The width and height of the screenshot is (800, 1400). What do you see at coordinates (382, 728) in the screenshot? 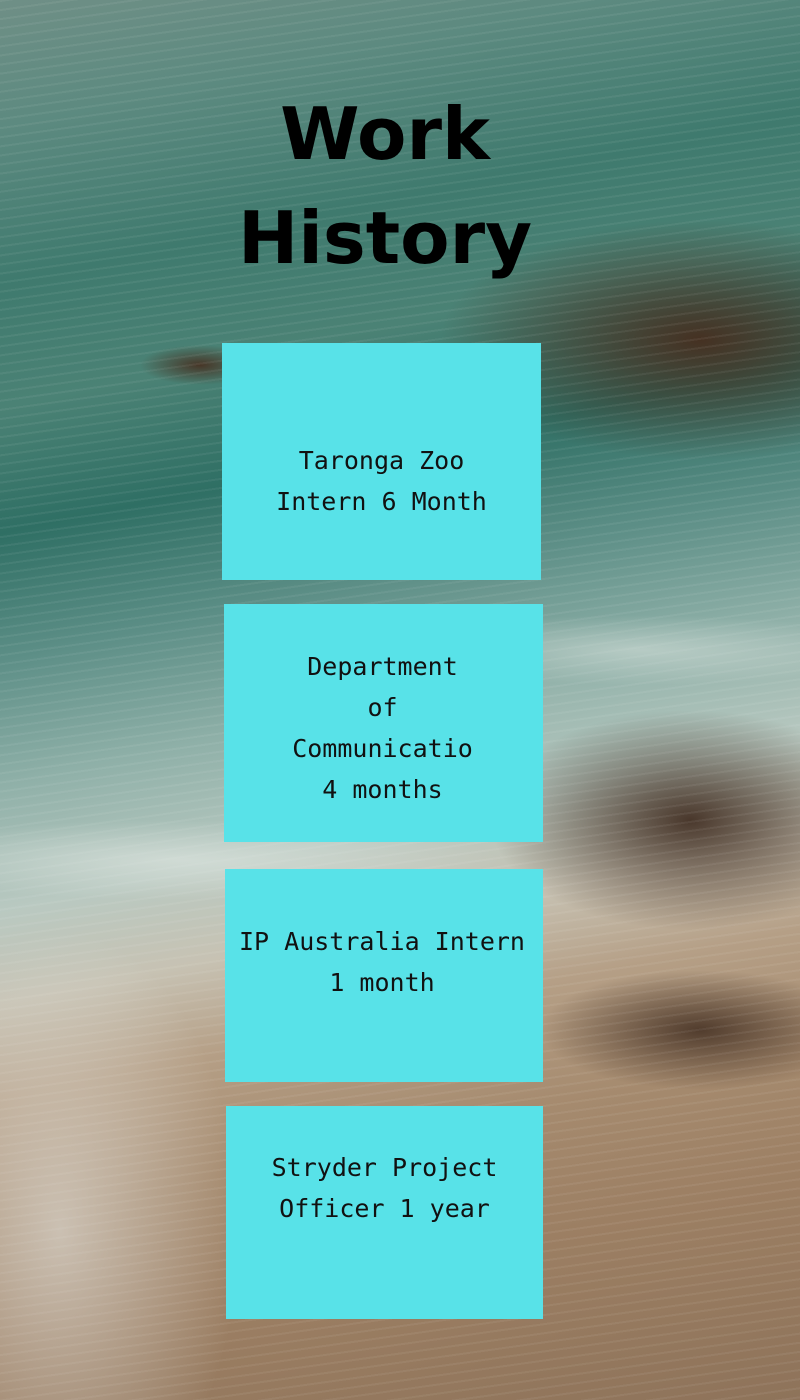
I see `work-entry-text: Department of Communicatio 4 months` at bounding box center [382, 728].